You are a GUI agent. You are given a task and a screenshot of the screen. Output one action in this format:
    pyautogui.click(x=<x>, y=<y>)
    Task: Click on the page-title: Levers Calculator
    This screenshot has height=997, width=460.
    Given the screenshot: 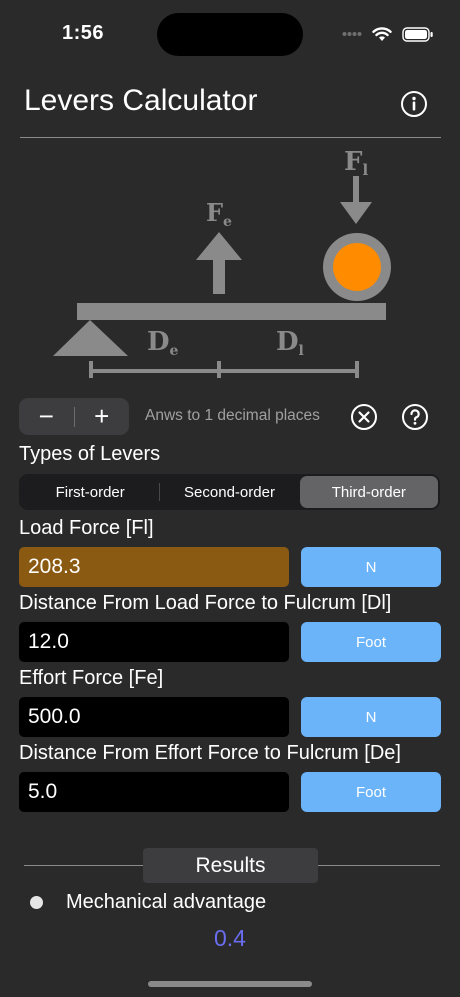 What is the action you would take?
    pyautogui.click(x=141, y=100)
    